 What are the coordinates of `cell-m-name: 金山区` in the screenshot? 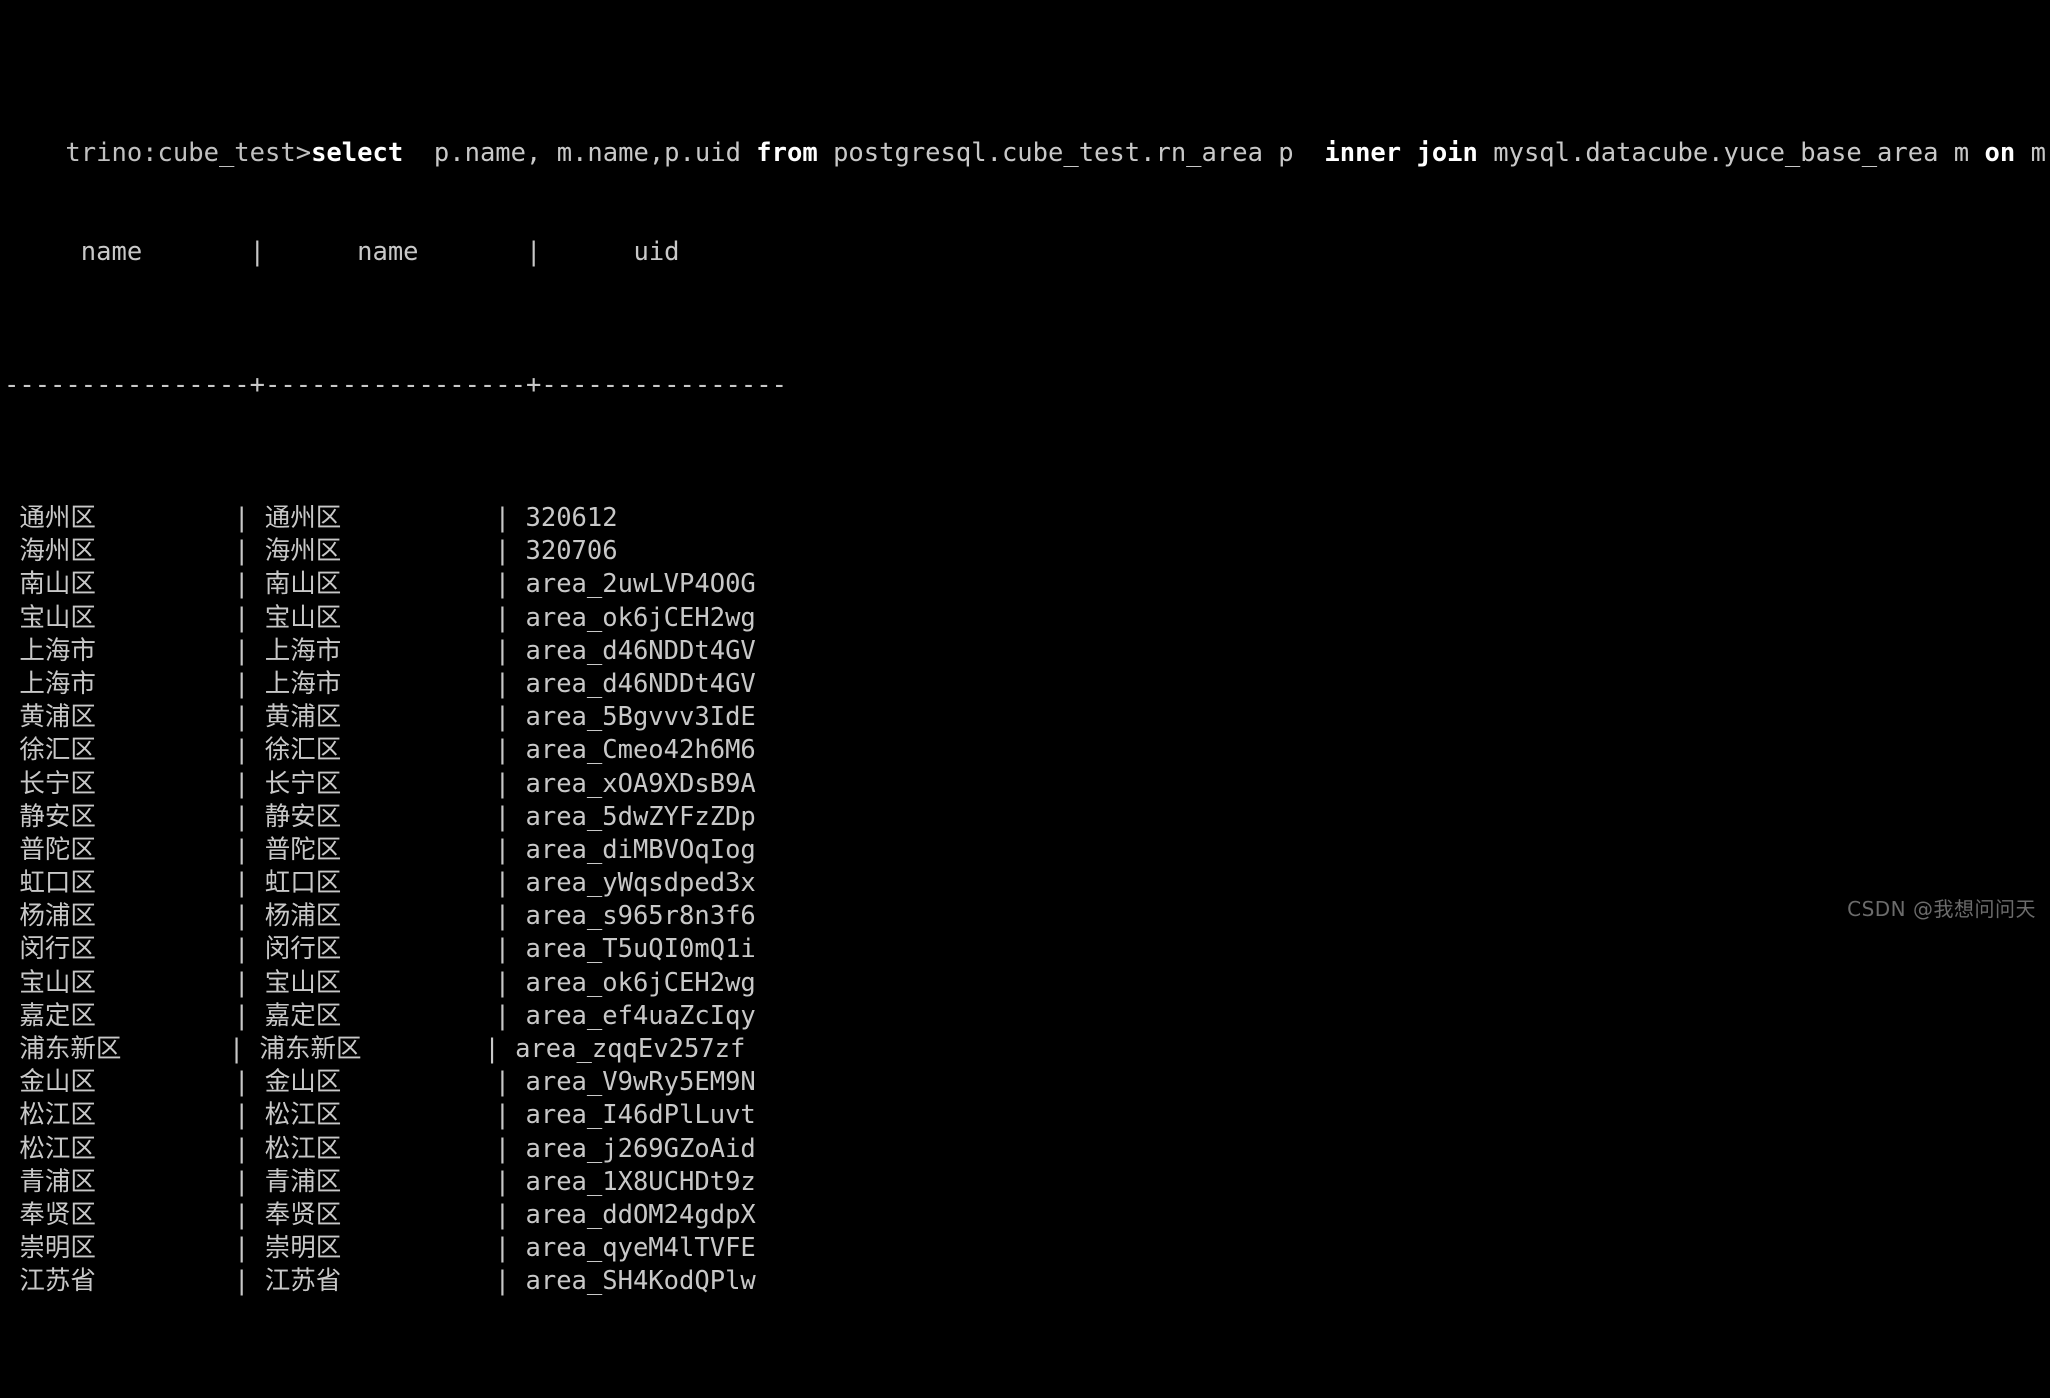 It's located at (372, 1082).